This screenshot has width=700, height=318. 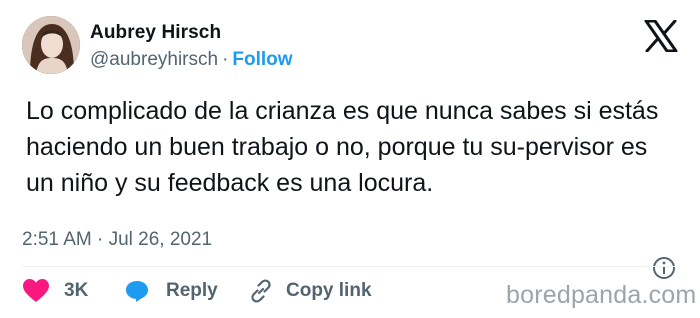 What do you see at coordinates (51, 45) in the screenshot?
I see `avatar` at bounding box center [51, 45].